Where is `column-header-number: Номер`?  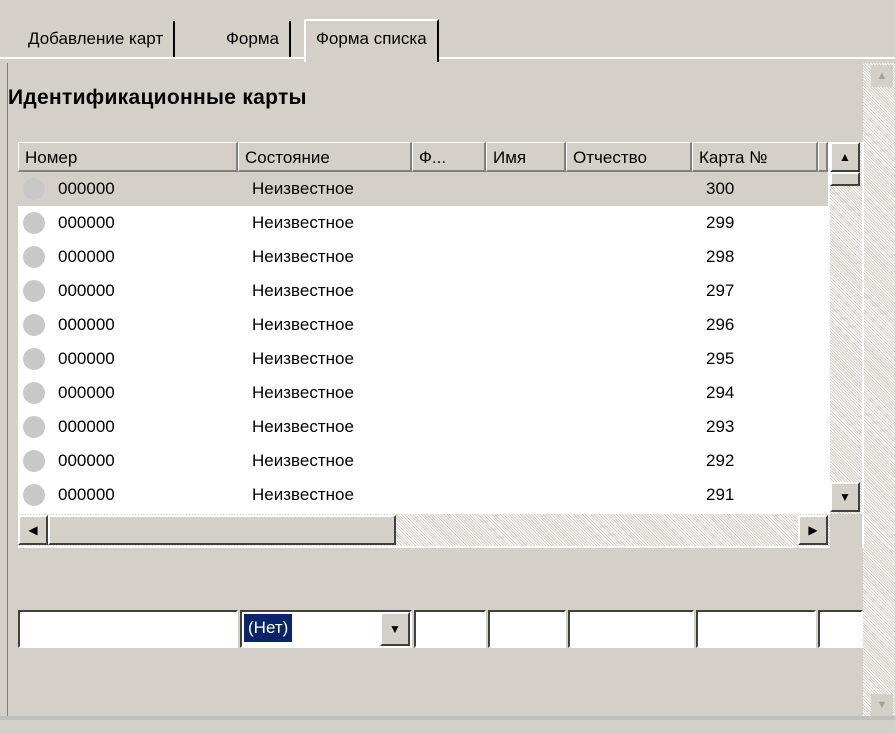
column-header-number: Номер is located at coordinates (128, 157).